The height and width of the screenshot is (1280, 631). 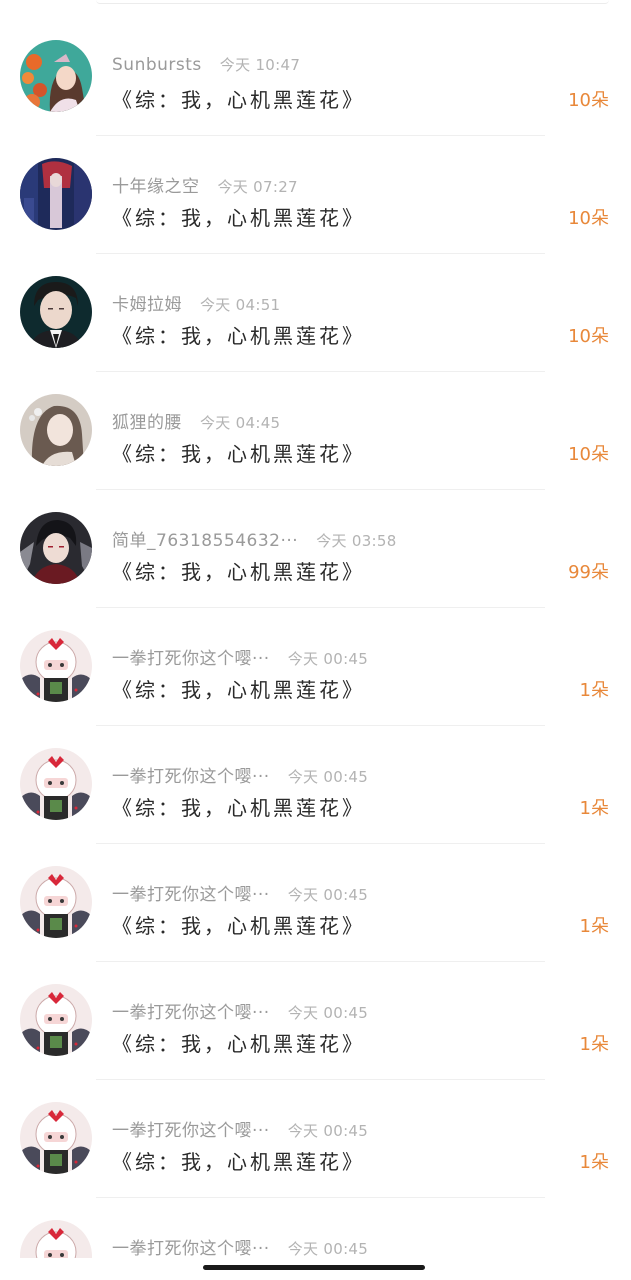 What do you see at coordinates (156, 187) in the screenshot?
I see `sender-name: 十年缘之空` at bounding box center [156, 187].